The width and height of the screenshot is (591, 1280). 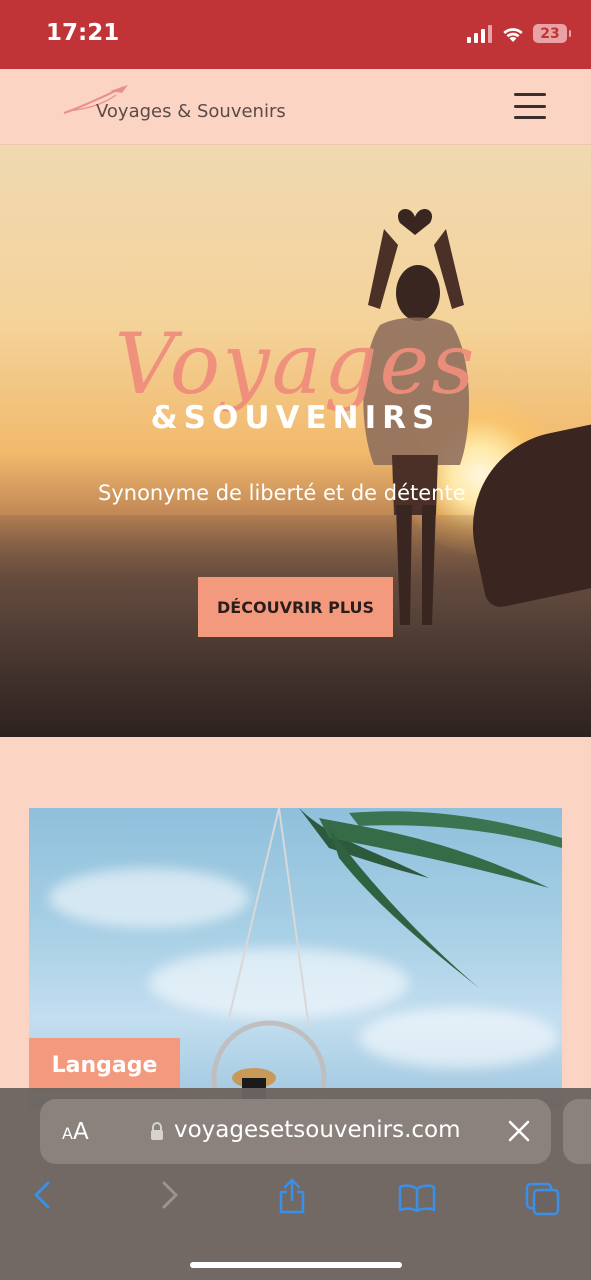 I want to click on hamburger-menu-button, so click(x=530, y=106).